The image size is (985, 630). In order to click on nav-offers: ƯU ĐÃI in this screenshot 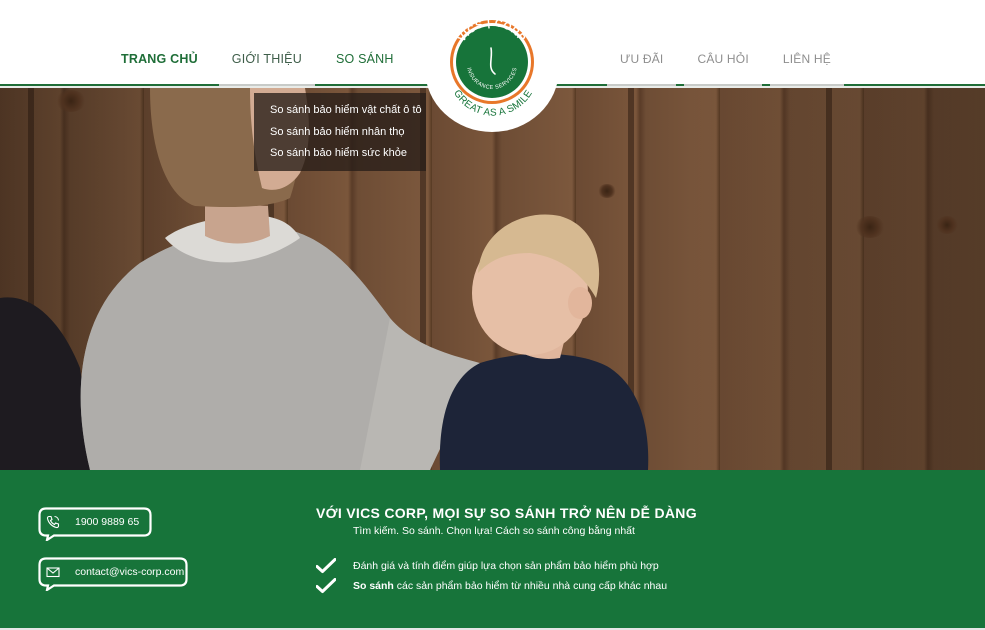, I will do `click(641, 69)`.